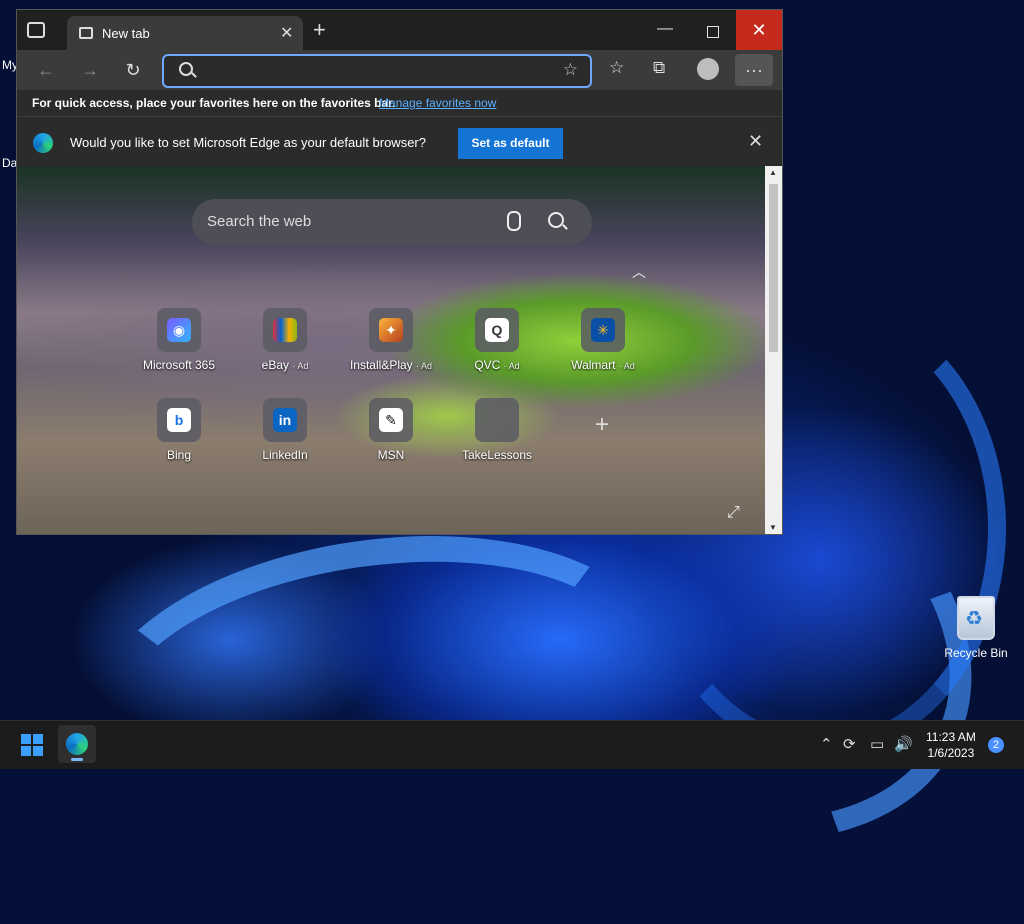 This screenshot has height=924, width=1024. Describe the element at coordinates (86, 33) in the screenshot. I see `new-tab-page-icon` at that location.